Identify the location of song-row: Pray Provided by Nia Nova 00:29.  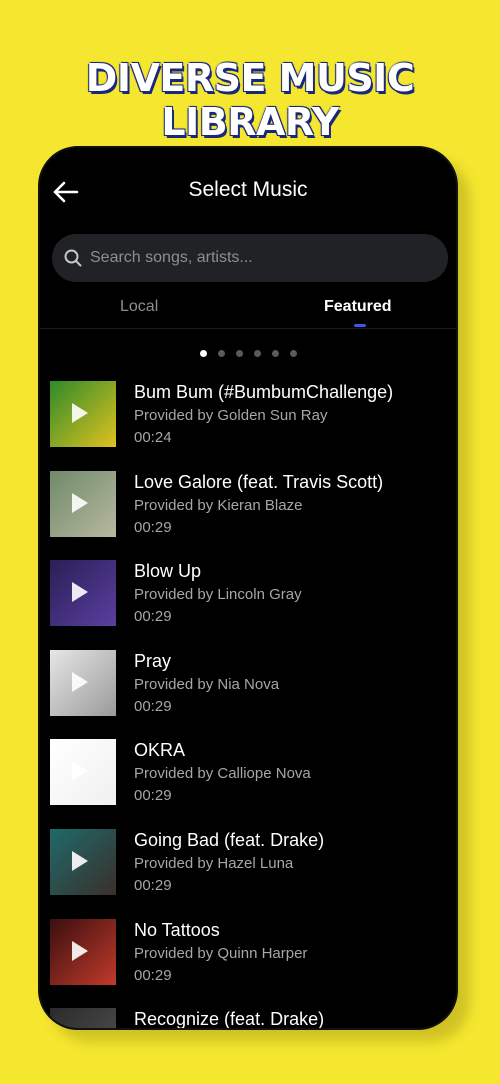
(250, 692).